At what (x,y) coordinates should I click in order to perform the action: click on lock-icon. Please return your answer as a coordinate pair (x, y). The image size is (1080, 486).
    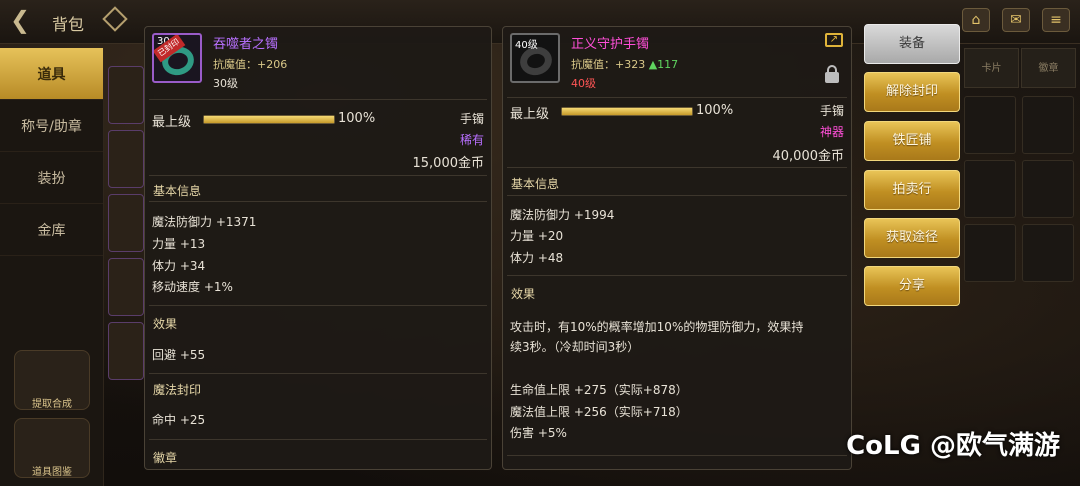
    Looking at the image, I should click on (832, 74).